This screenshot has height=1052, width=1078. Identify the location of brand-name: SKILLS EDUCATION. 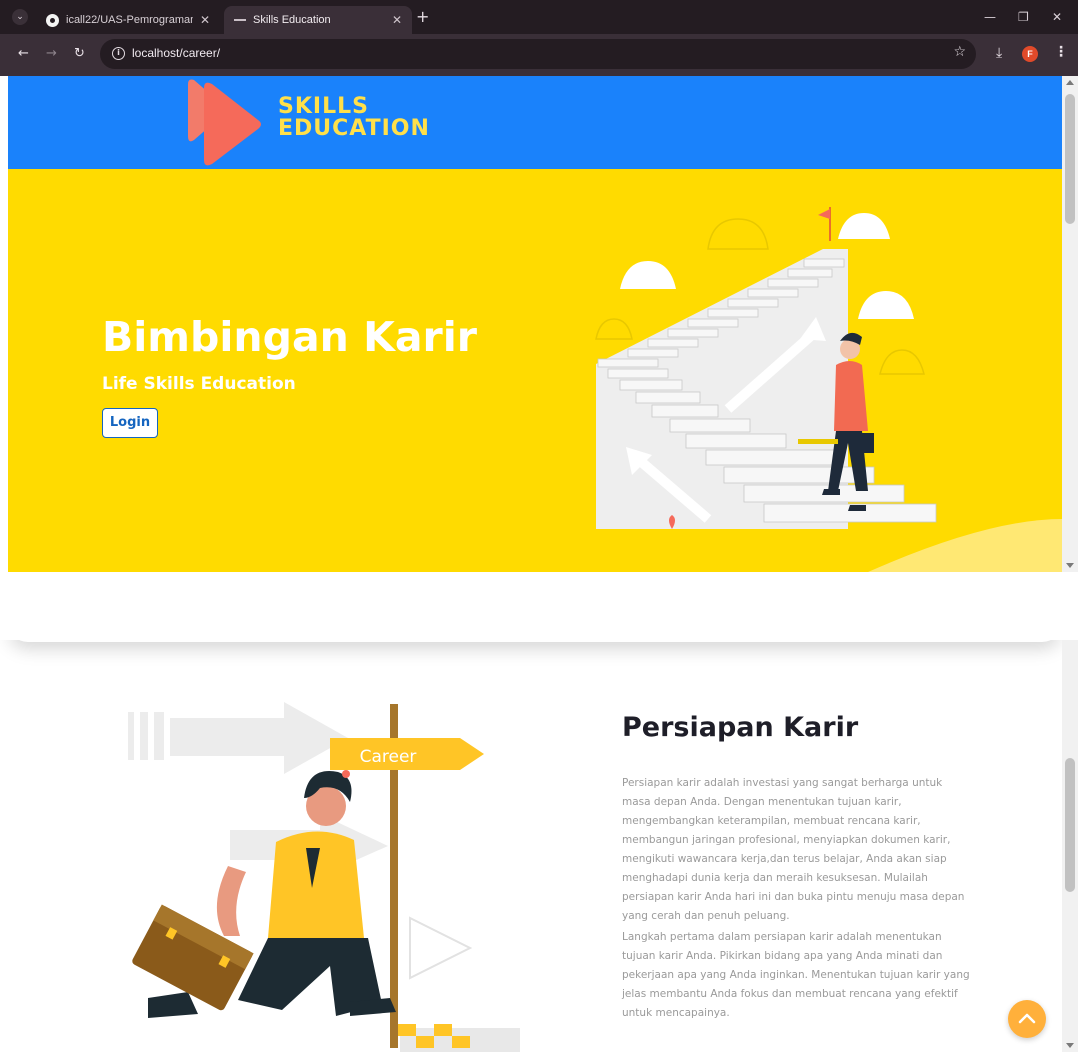
(354, 118).